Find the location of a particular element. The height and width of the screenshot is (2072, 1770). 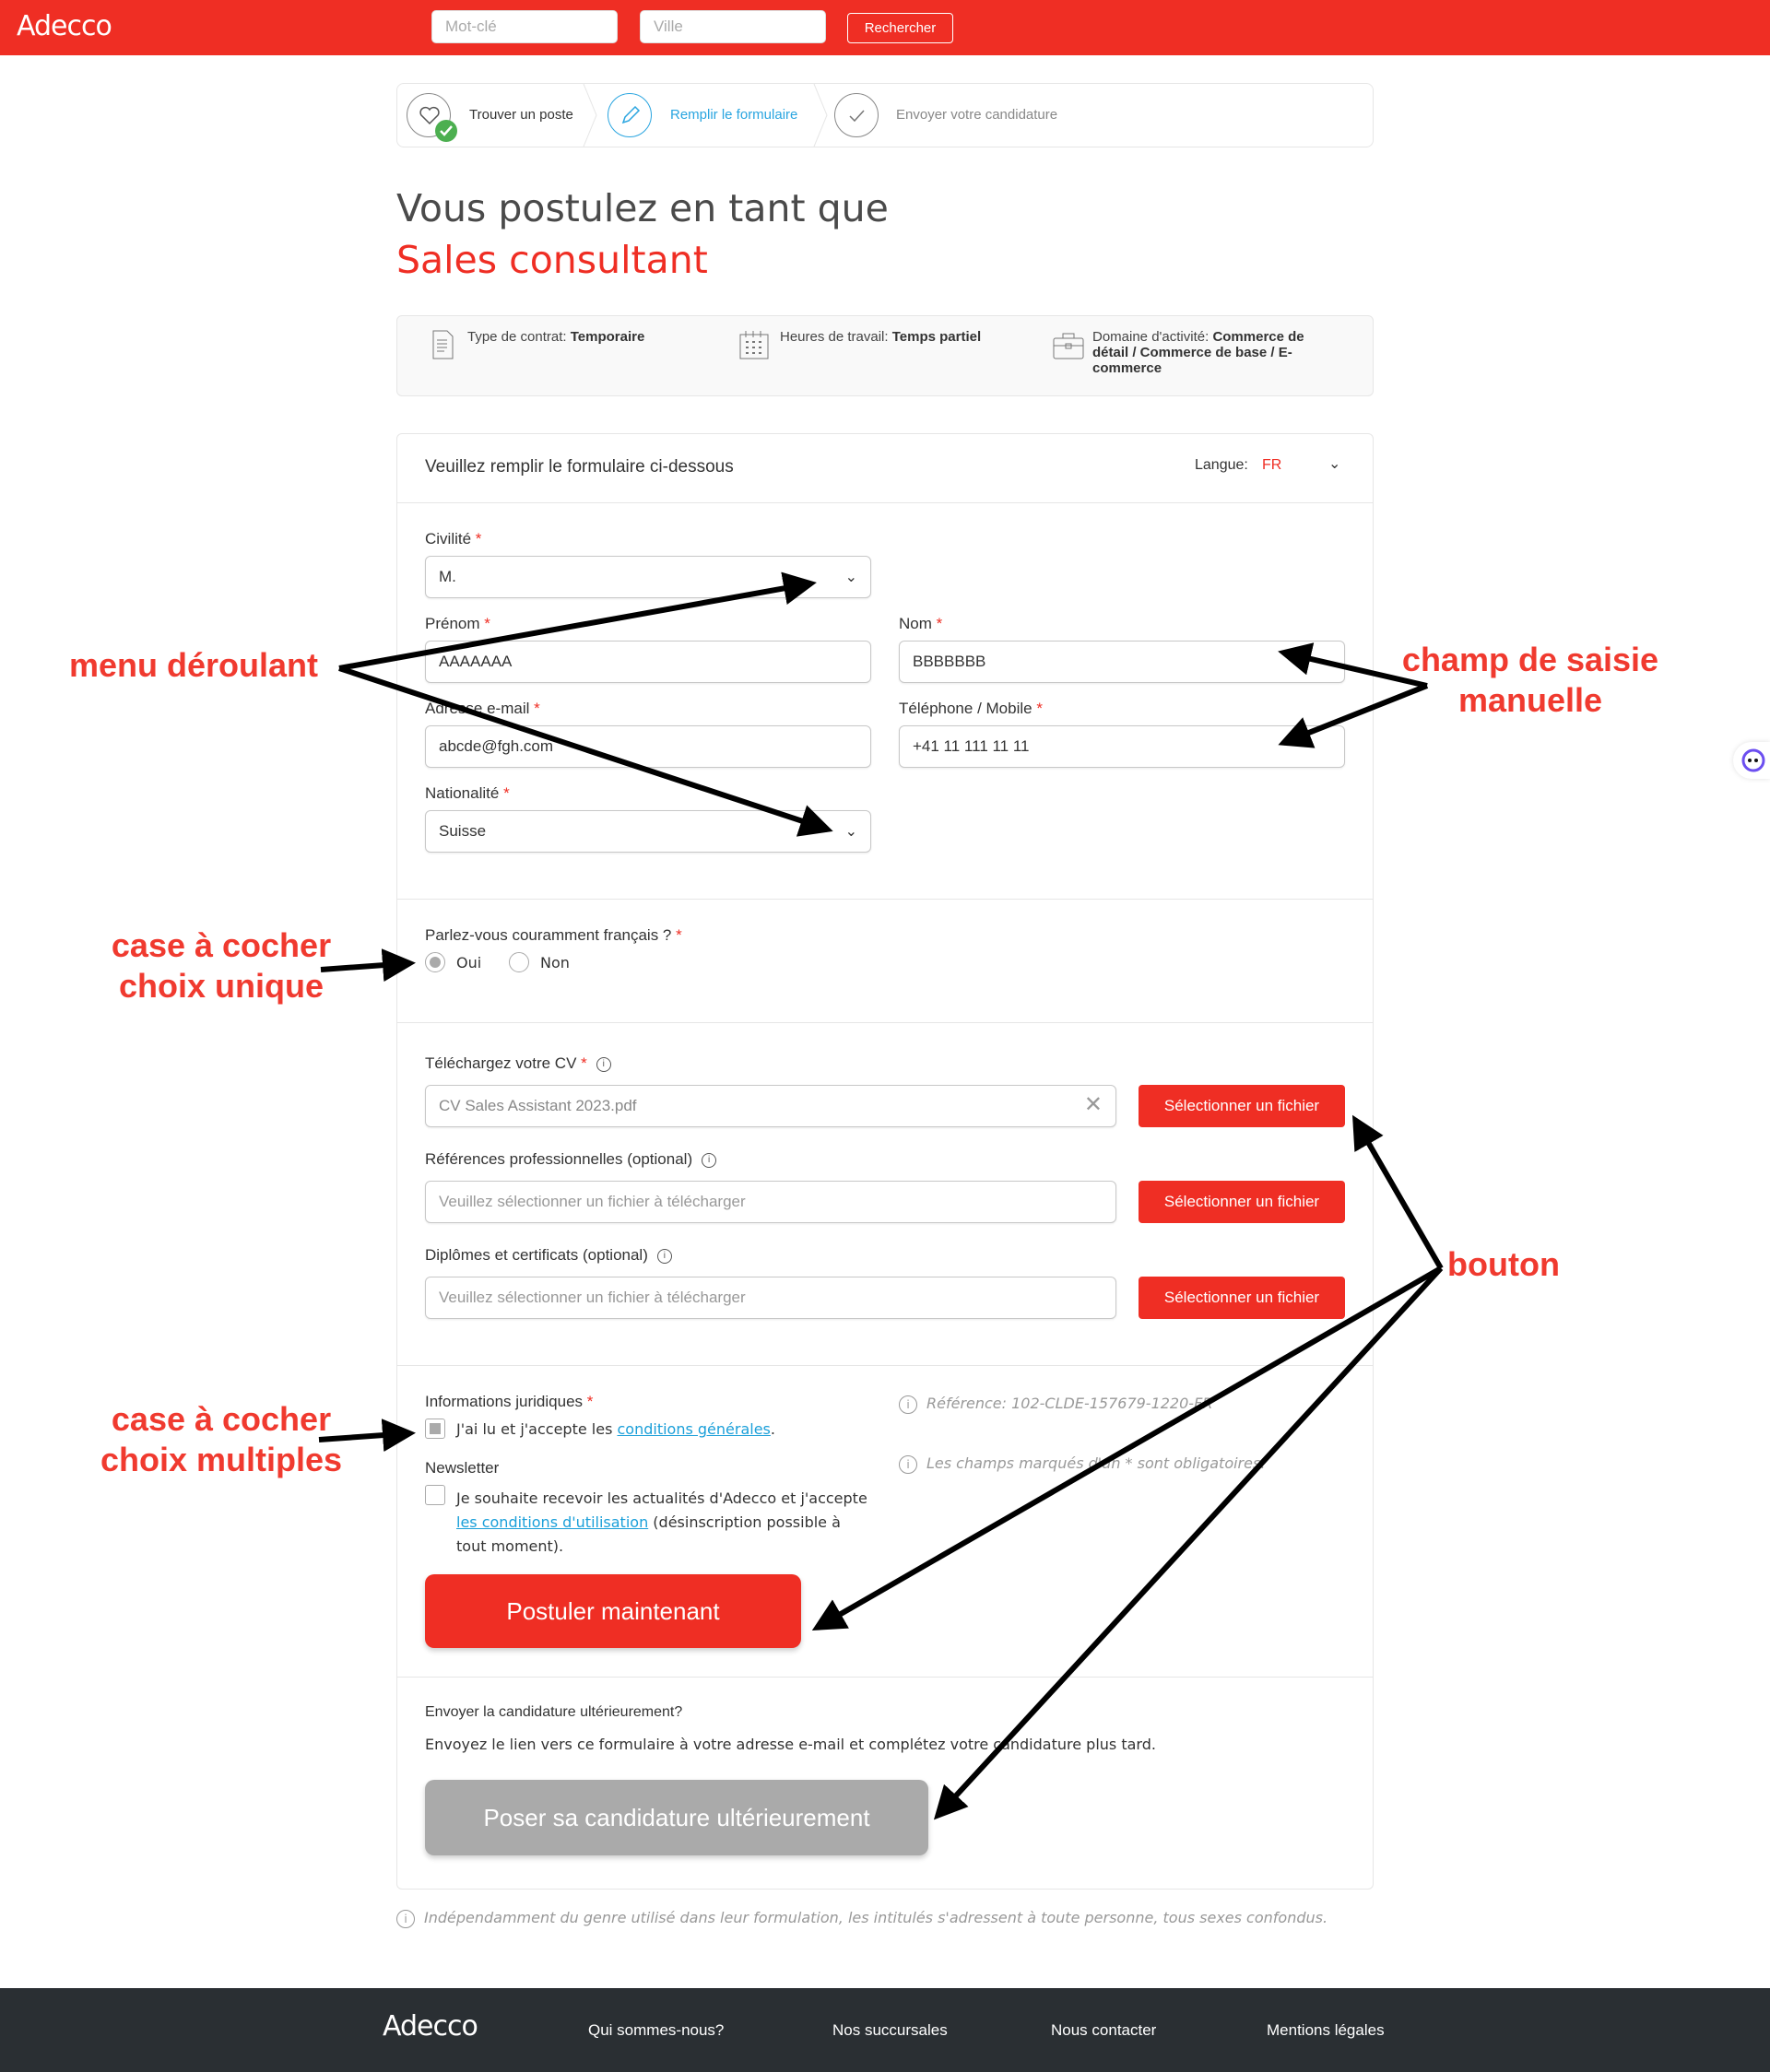

check-icon is located at coordinates (856, 115).